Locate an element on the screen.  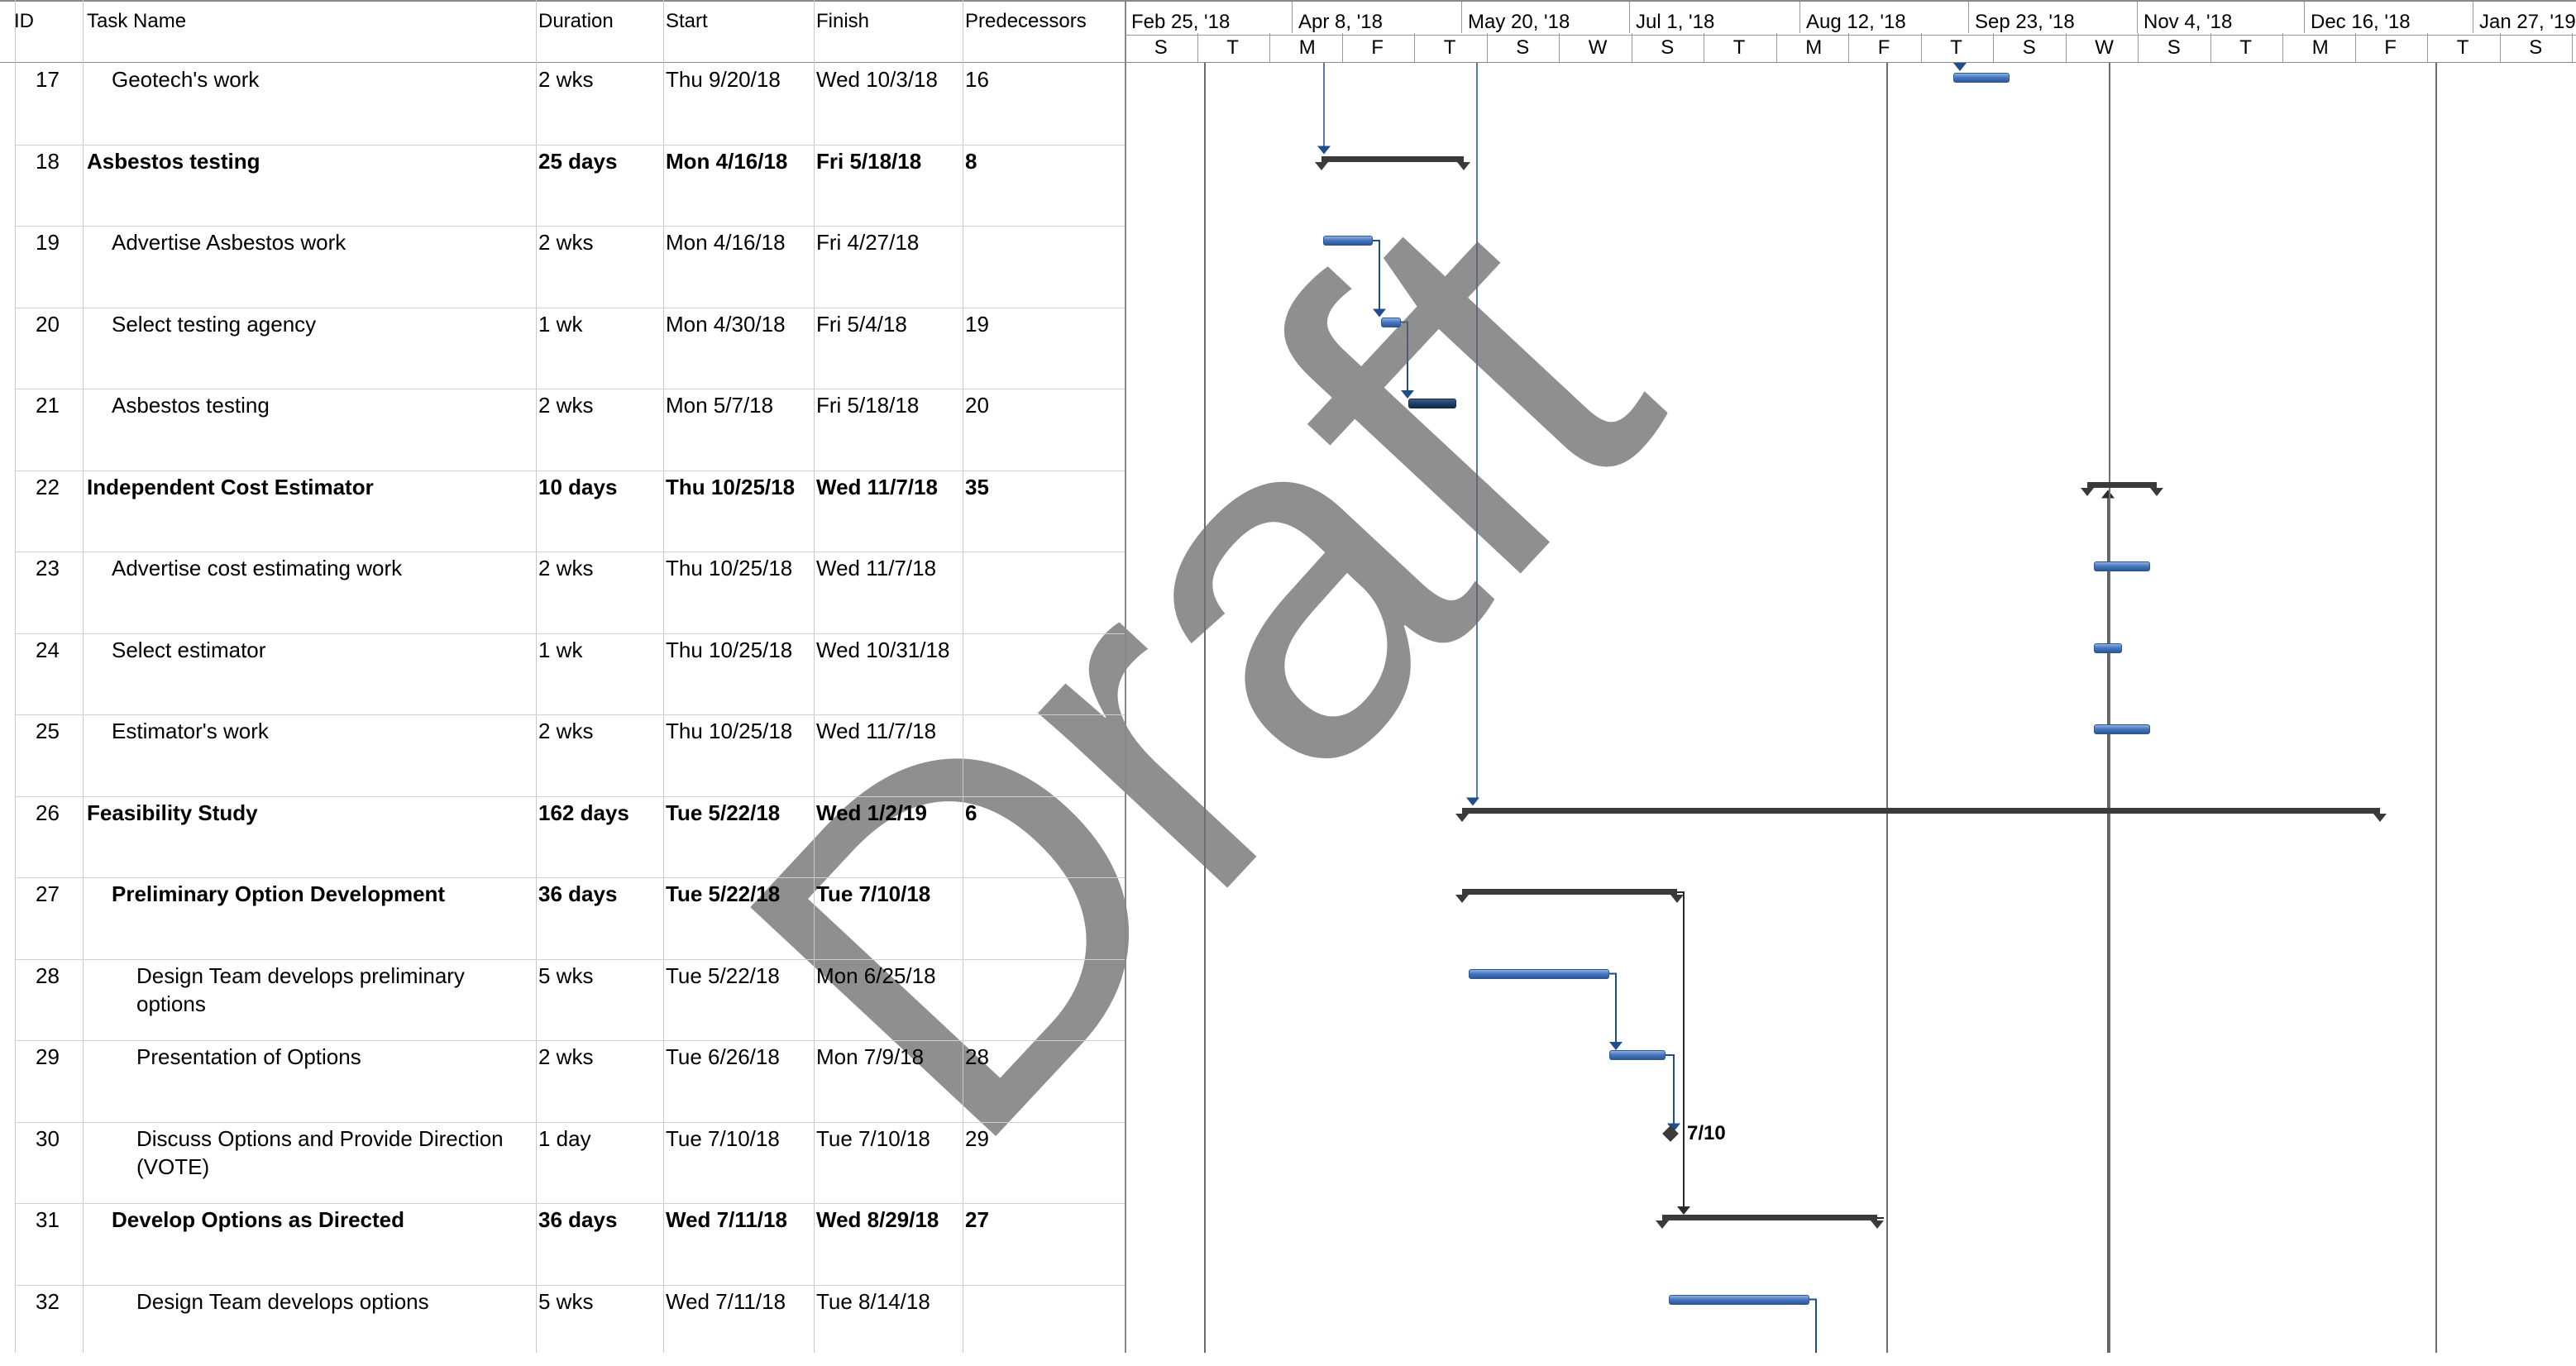
task-duration: 162 days is located at coordinates (583, 813).